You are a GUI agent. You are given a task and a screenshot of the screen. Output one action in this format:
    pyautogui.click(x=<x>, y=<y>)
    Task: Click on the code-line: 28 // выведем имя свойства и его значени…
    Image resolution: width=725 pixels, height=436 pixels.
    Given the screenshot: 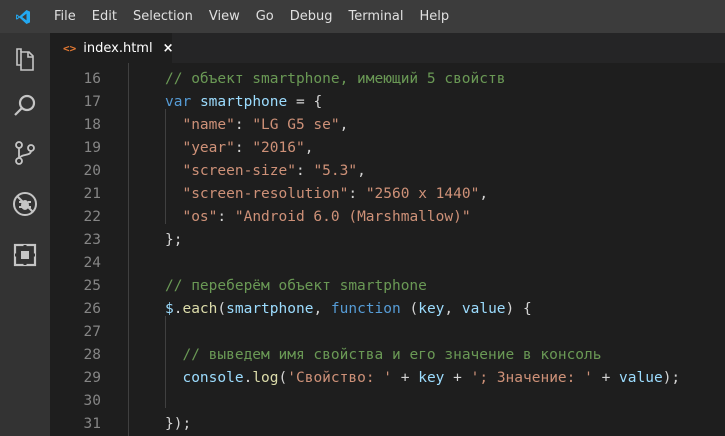 What is the action you would take?
    pyautogui.click(x=387, y=355)
    